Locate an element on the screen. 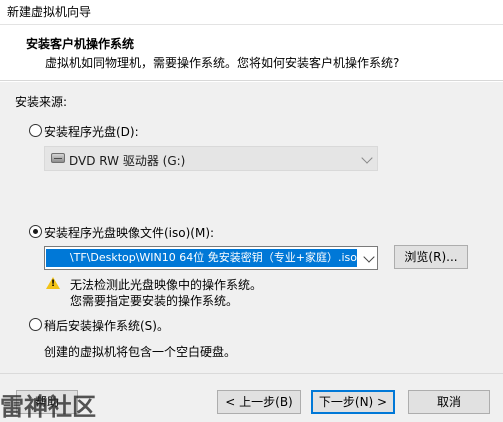 This screenshot has height=422, width=503. watermark-text: 雷神社区 is located at coordinates (48, 407).